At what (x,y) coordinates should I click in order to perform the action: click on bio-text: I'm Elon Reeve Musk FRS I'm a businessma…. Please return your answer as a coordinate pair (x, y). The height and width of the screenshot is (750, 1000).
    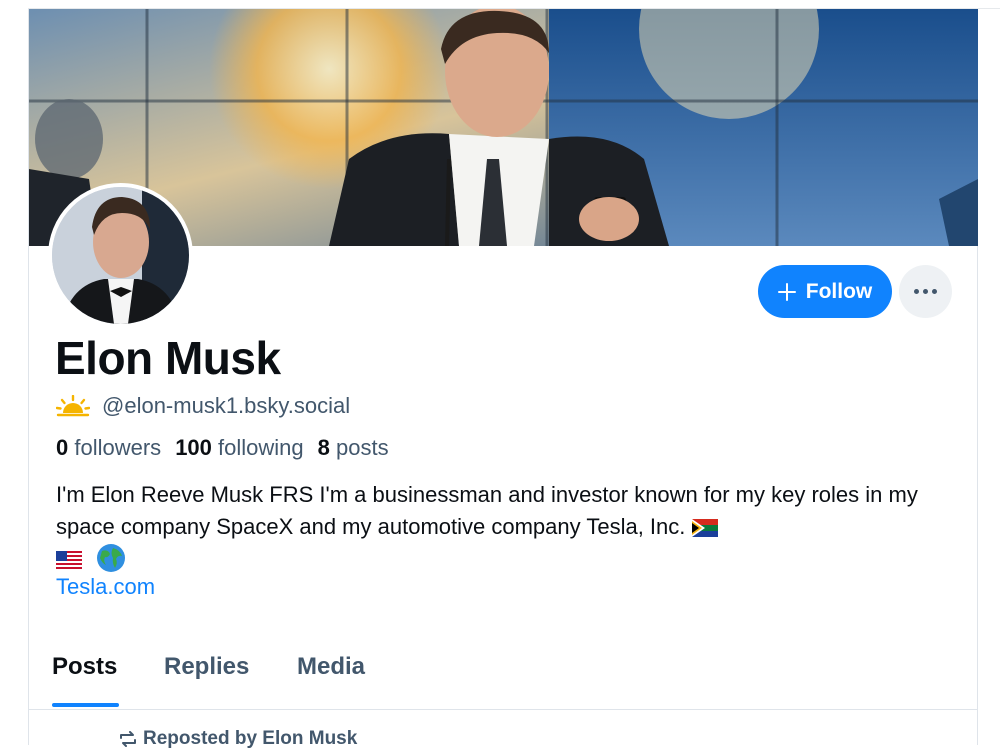
    Looking at the image, I should click on (487, 510).